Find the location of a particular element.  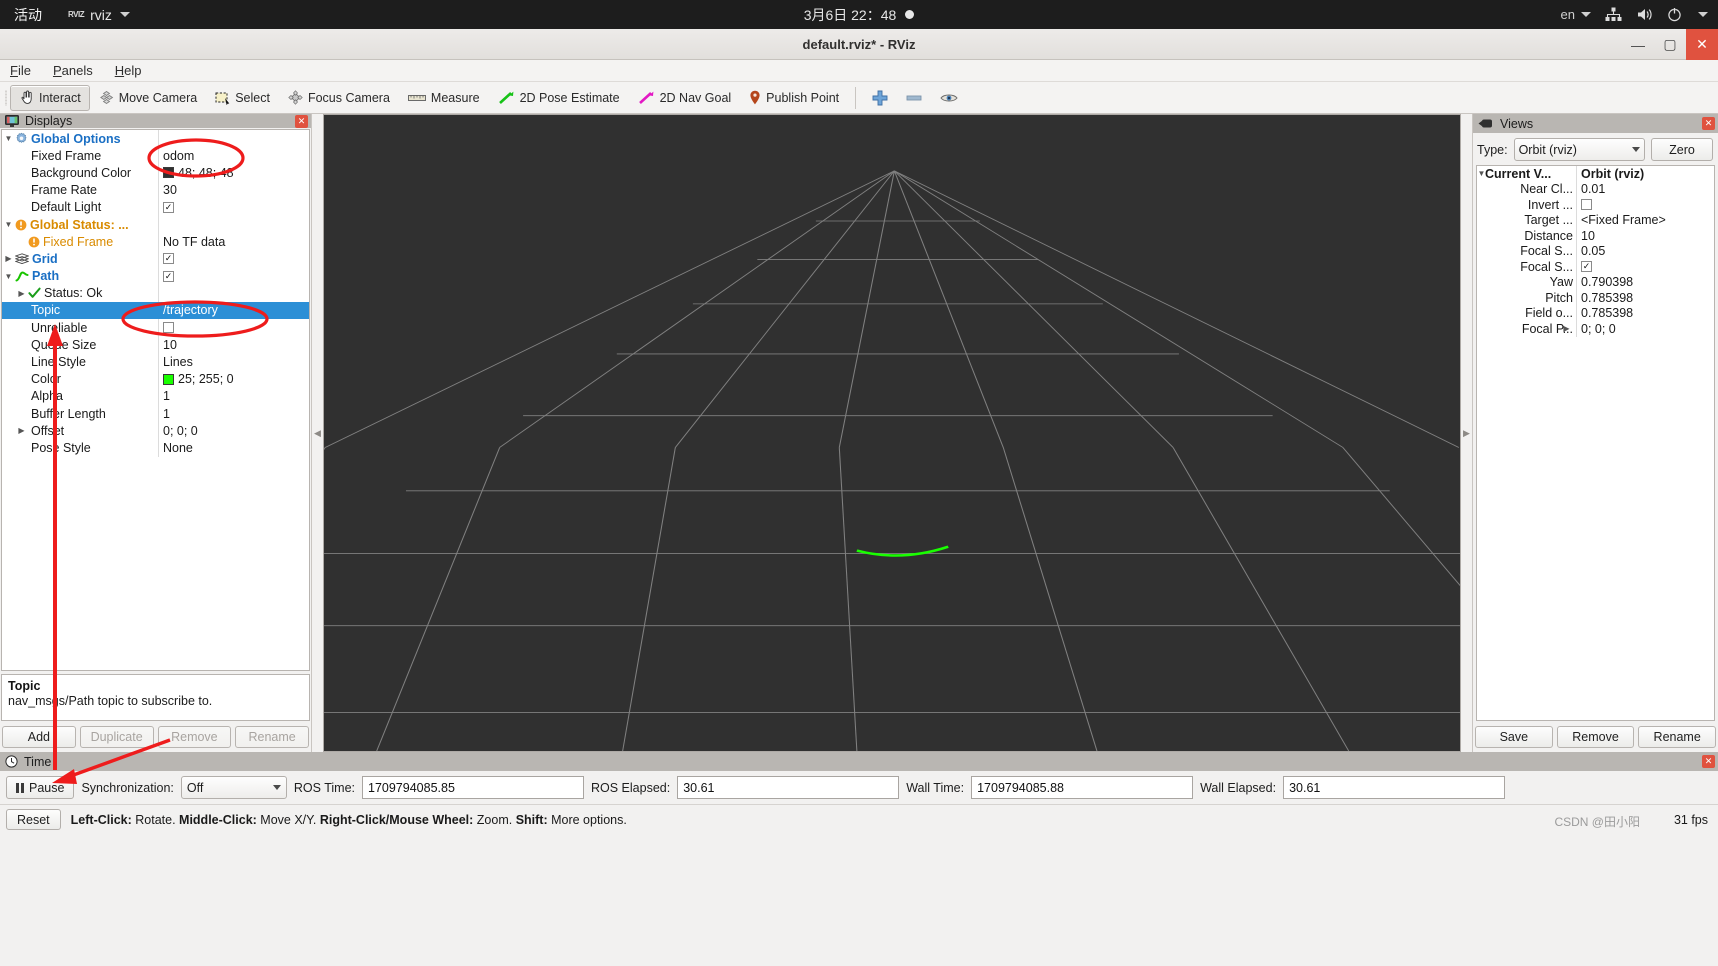

display-row-value-cell: odom is located at coordinates (176, 156).